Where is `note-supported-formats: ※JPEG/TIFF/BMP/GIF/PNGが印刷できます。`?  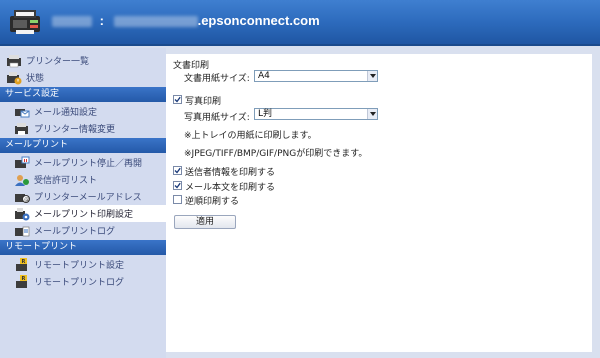
note-supported-formats: ※JPEG/TIFF/BMP/GIF/PNGが印刷できます。 is located at coordinates (276, 154).